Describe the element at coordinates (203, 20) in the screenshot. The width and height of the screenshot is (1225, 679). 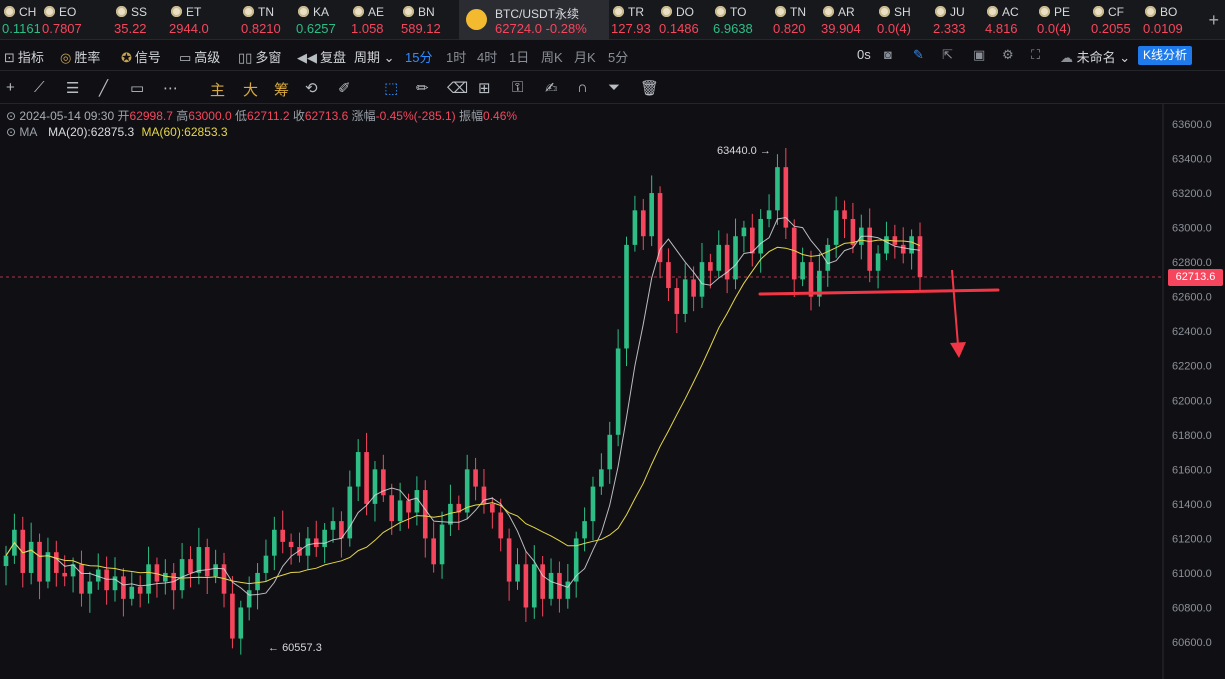
I see `ticker-item: ET 2944.0` at that location.